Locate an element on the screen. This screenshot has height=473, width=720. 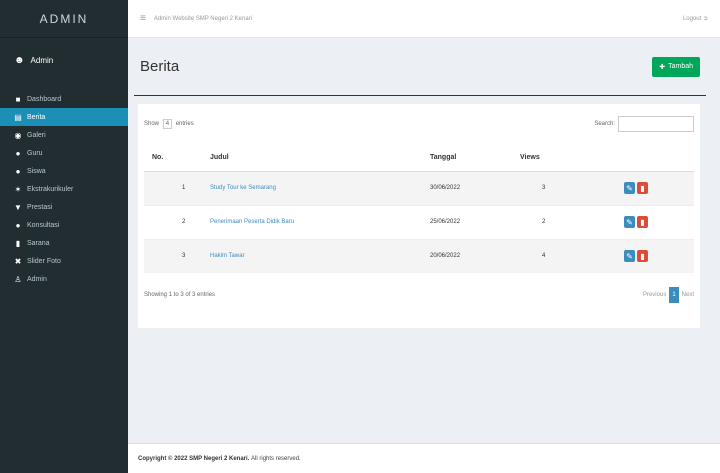
sidebar-item-label: Konsultasi is located at coordinates (43, 225).